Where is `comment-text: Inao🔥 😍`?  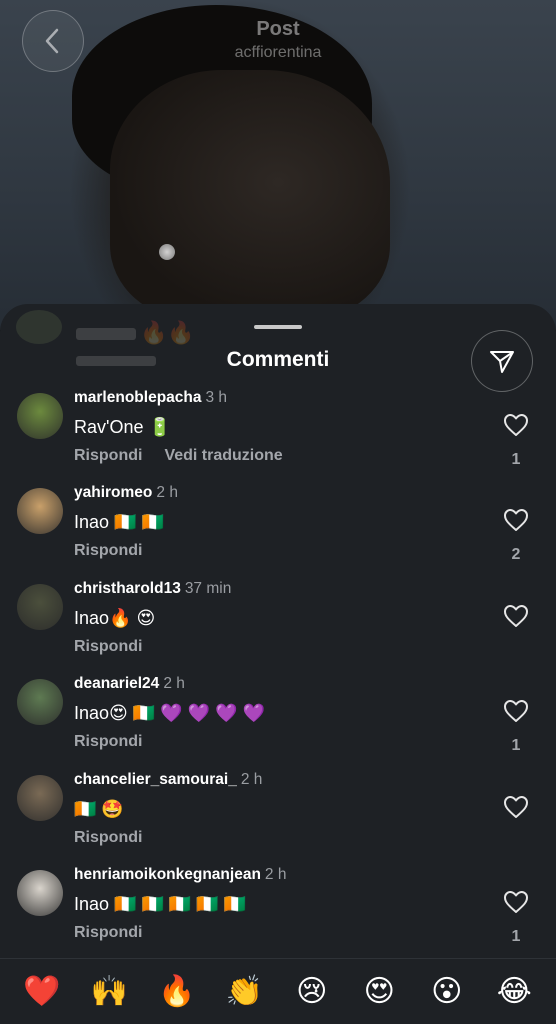
comment-text: Inao🔥 😍 is located at coordinates (115, 618).